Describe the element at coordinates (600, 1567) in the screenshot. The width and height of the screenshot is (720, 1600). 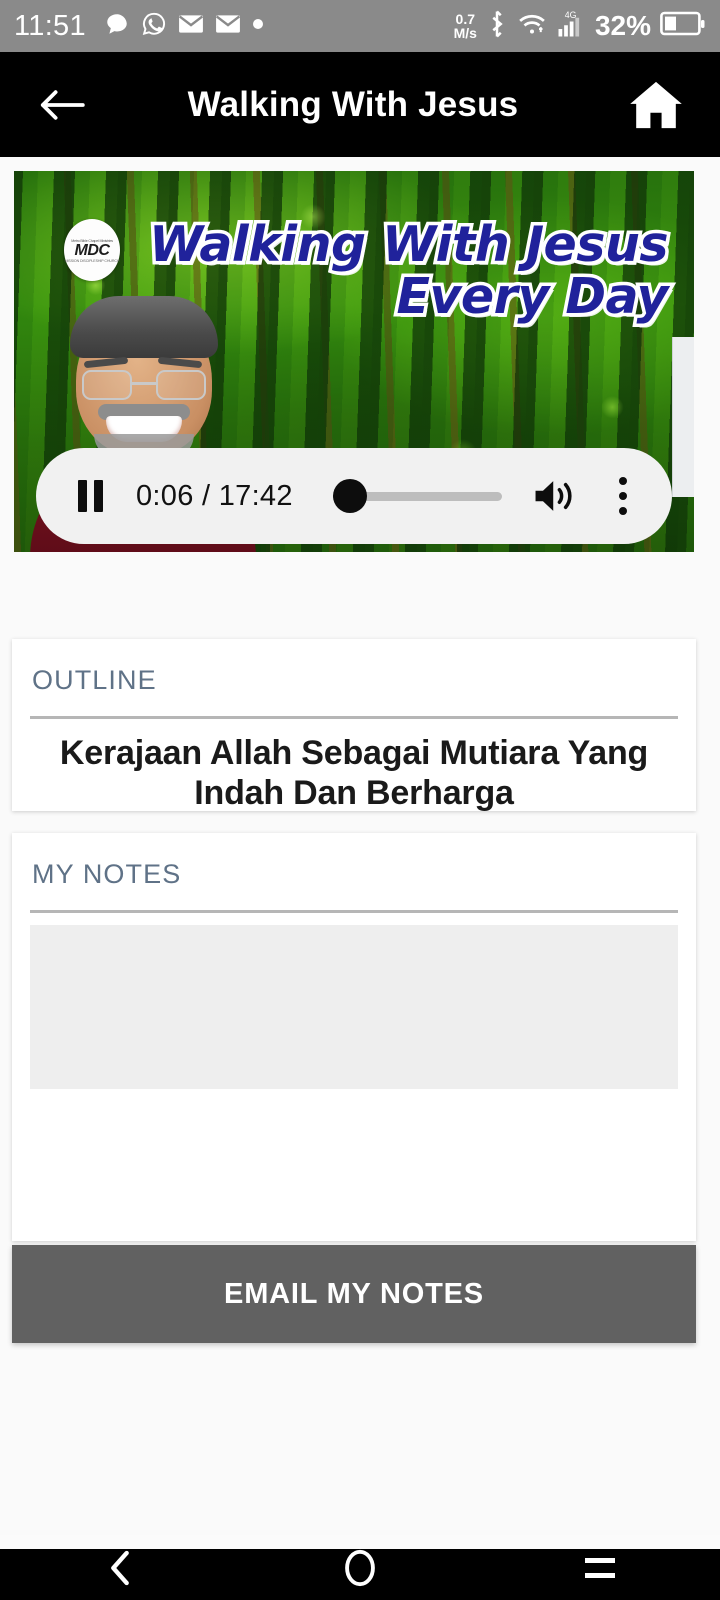
I see `nav-recents-icon` at that location.